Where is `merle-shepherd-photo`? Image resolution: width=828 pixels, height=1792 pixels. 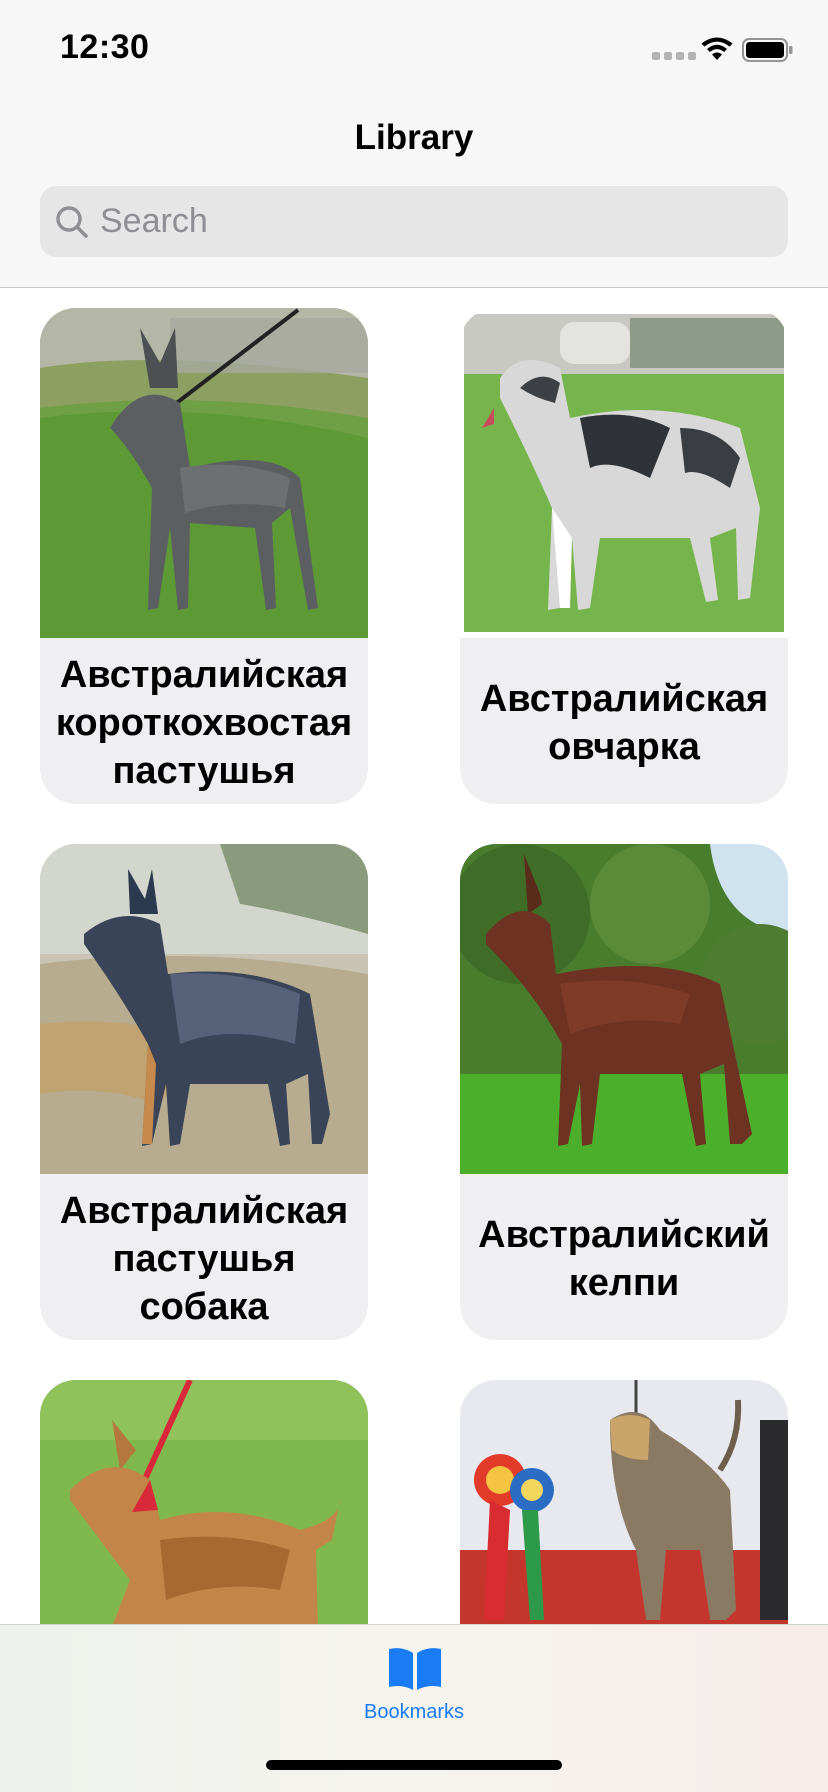 merle-shepherd-photo is located at coordinates (624, 473).